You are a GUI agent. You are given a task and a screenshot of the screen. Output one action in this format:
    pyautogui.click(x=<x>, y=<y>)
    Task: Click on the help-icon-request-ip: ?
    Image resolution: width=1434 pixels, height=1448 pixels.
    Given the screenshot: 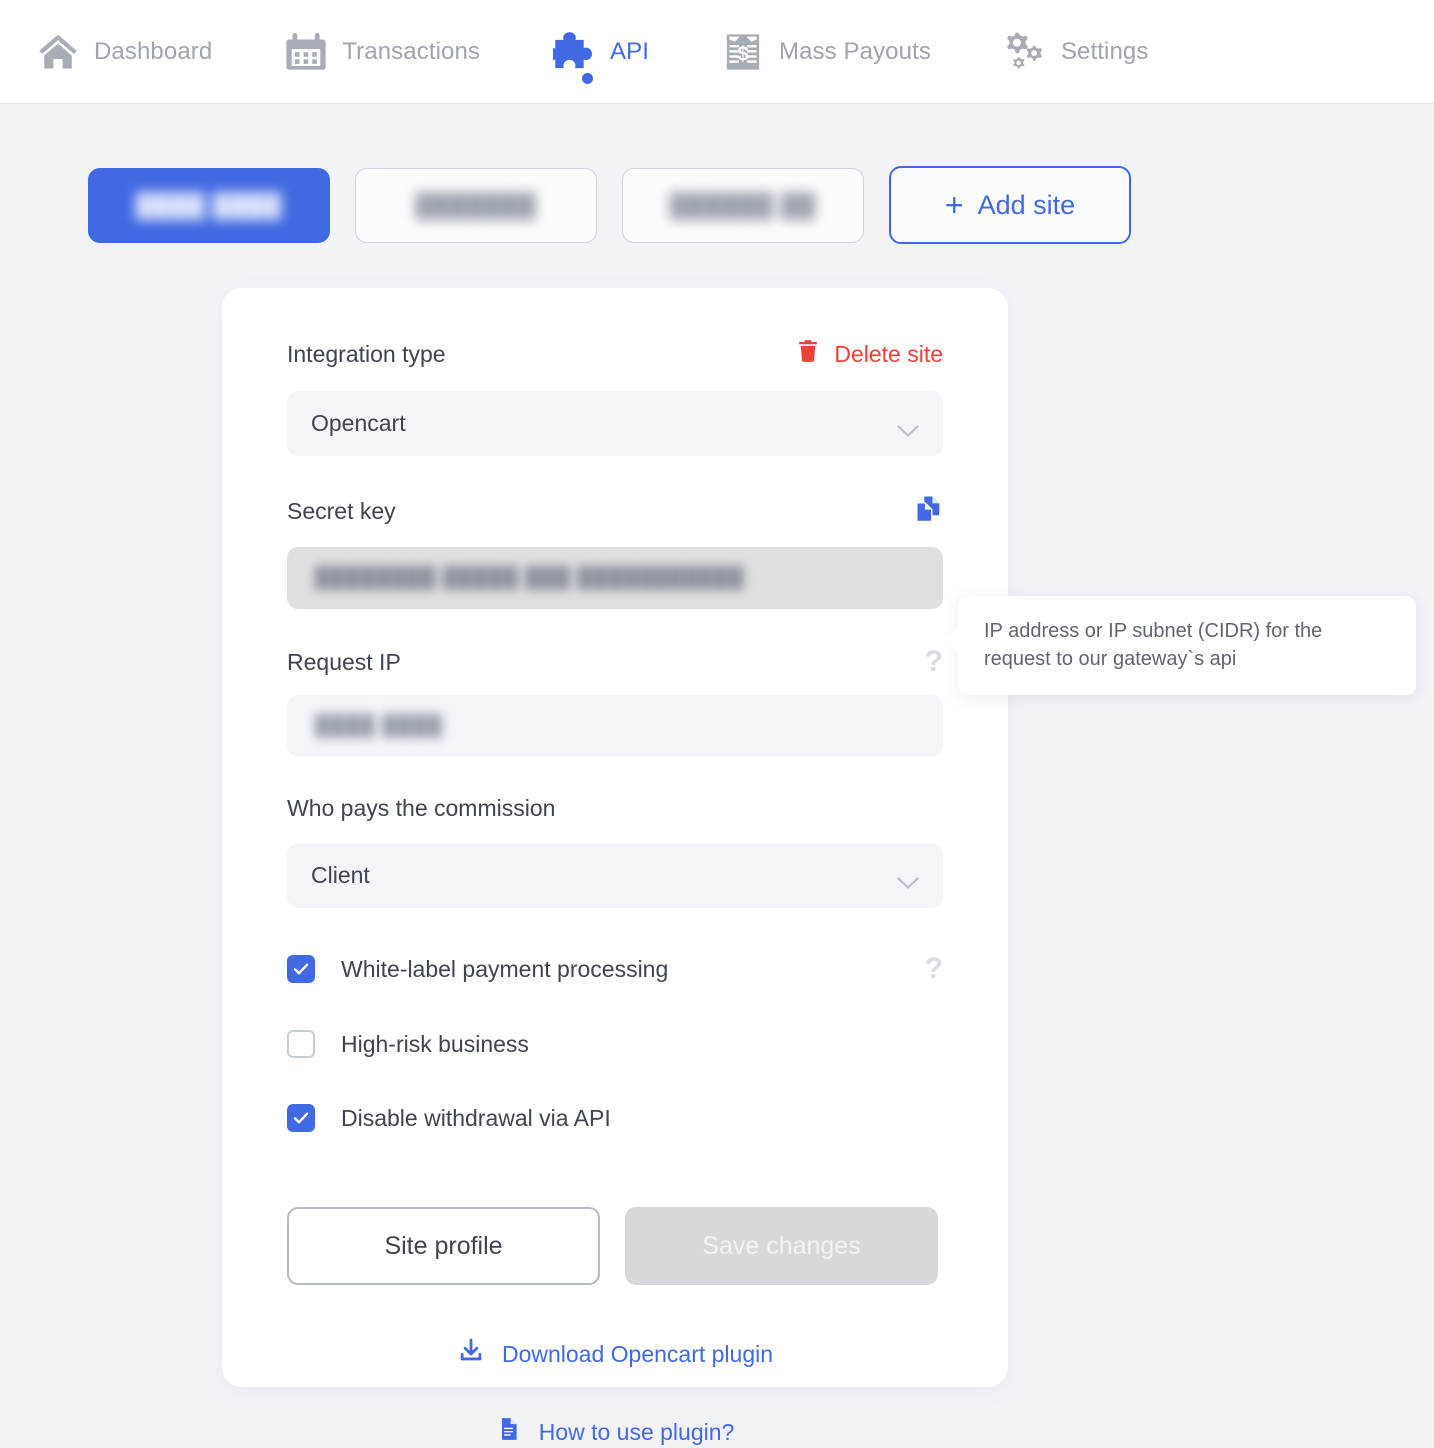 What is the action you would take?
    pyautogui.click(x=934, y=662)
    